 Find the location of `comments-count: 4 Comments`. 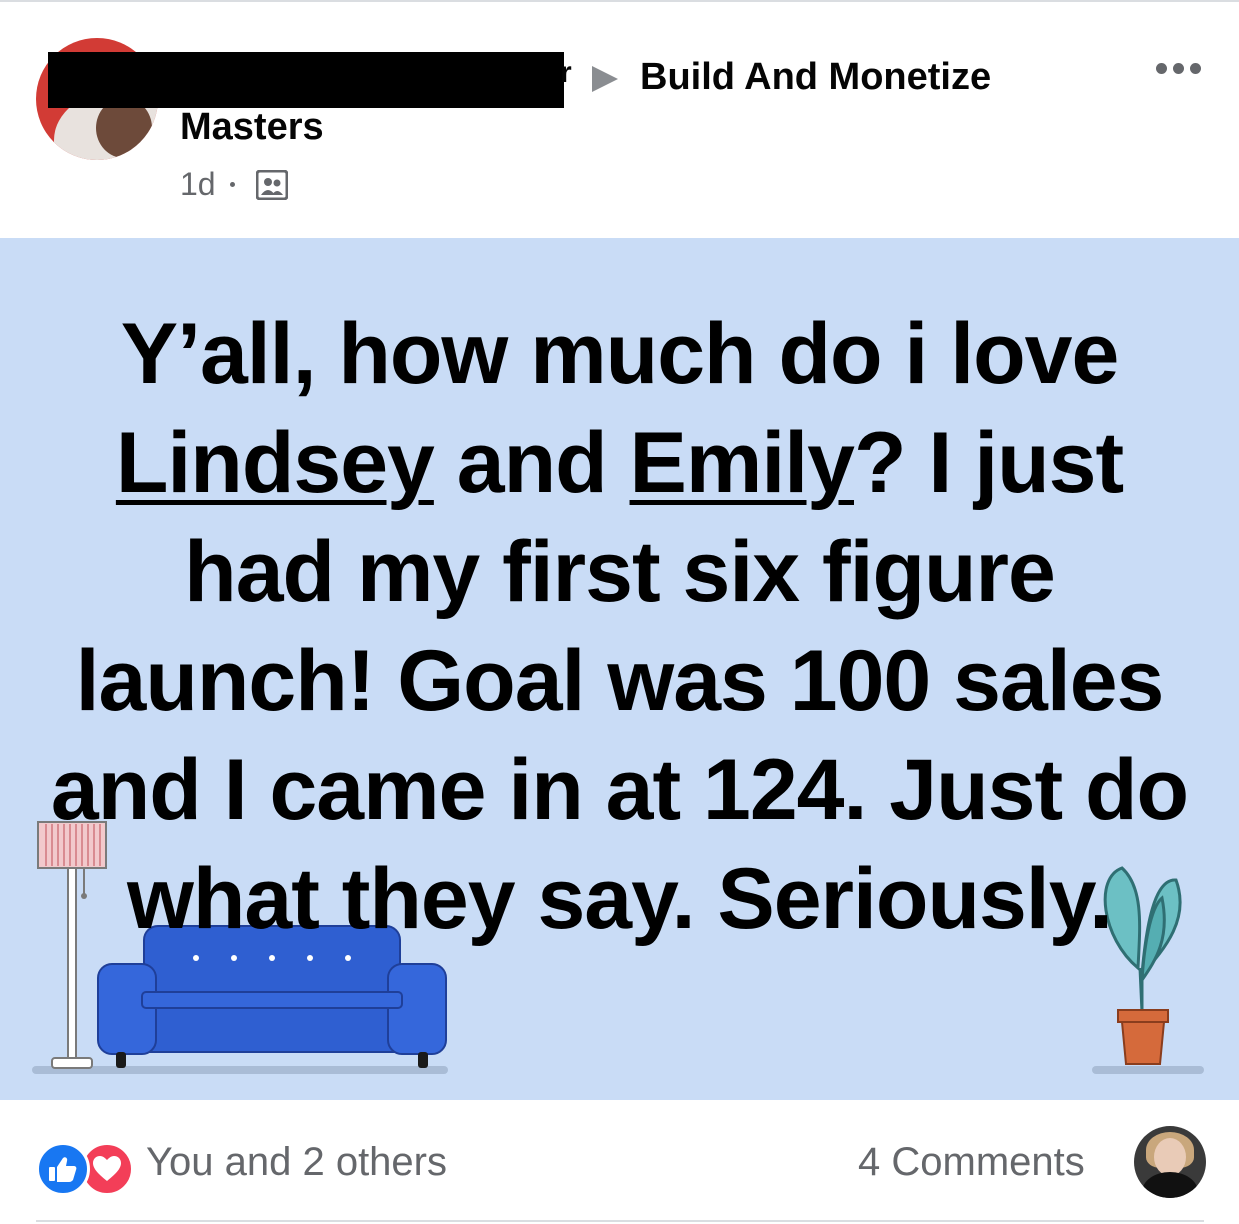

comments-count: 4 Comments is located at coordinates (971, 1162).